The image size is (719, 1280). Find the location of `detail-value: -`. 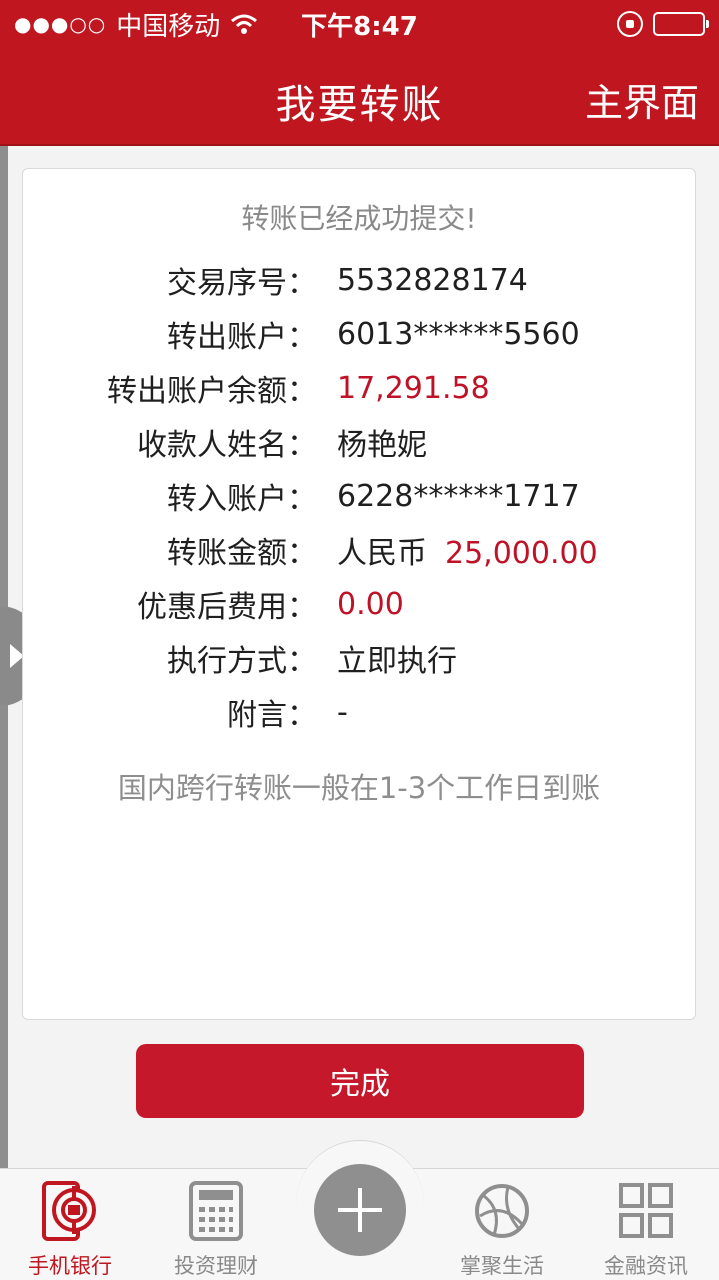

detail-value: - is located at coordinates (342, 712).